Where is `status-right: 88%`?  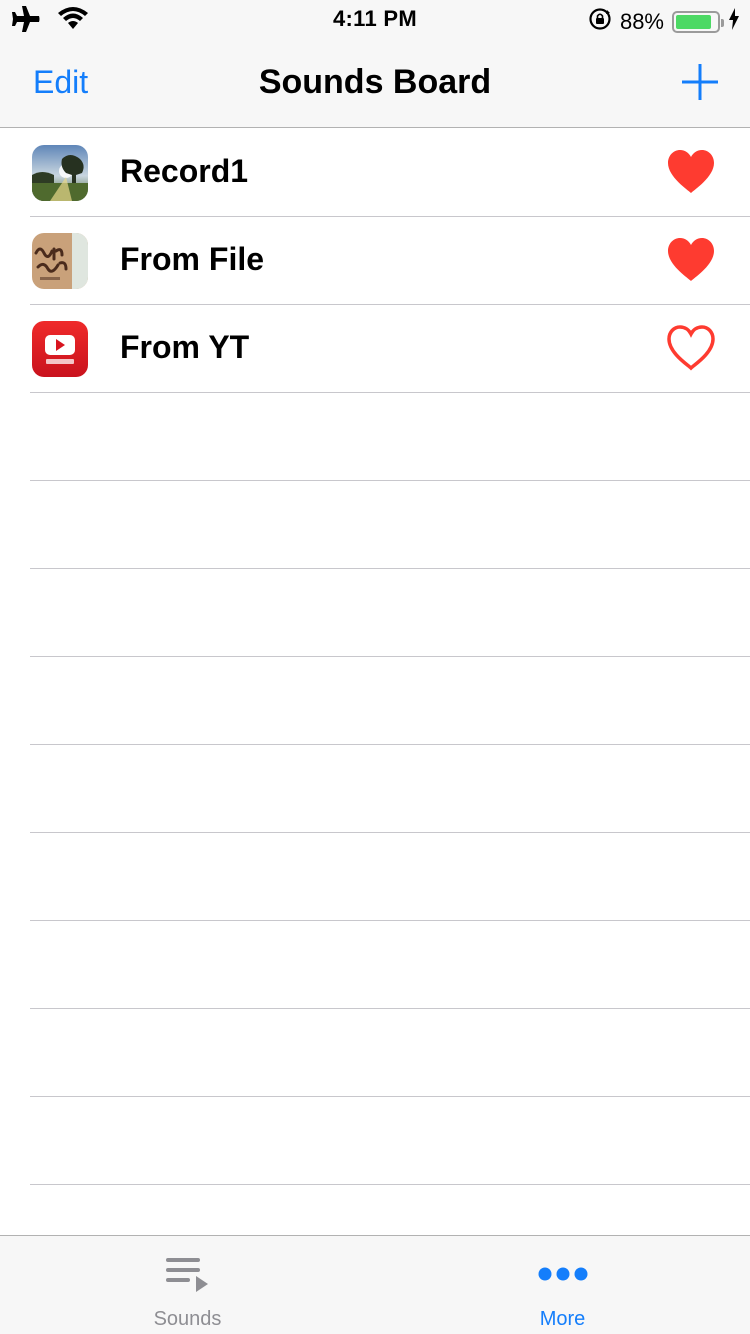 status-right: 88% is located at coordinates (664, 22).